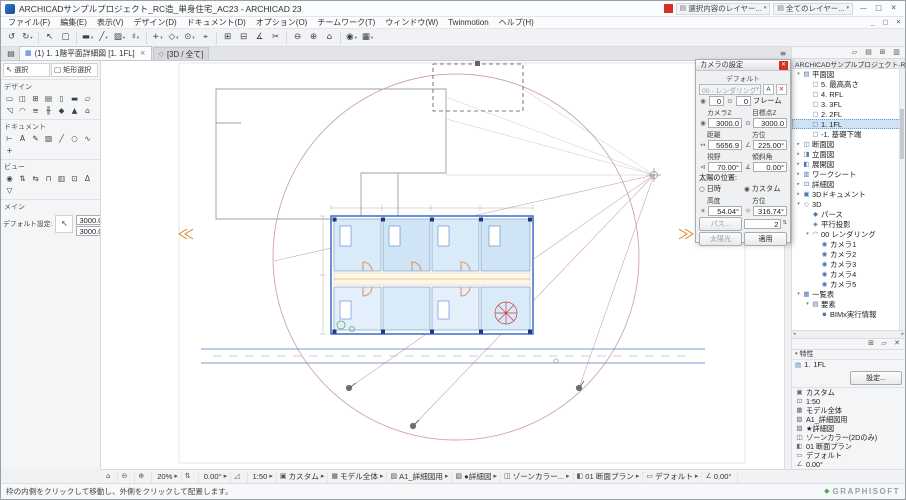  Describe the element at coordinates (848, 455) in the screenshot. I see `dimension-style: ▭ デフォルト` at that location.